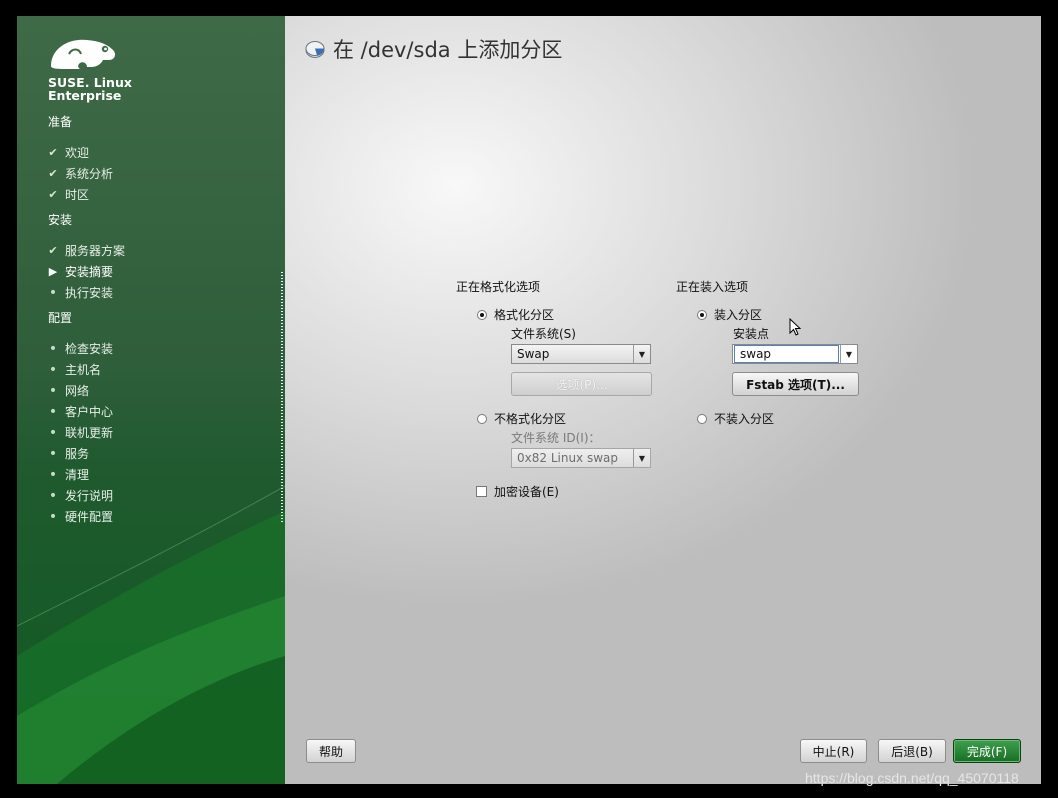  What do you see at coordinates (795, 354) in the screenshot?
I see `mount-point-input: swap ▼` at bounding box center [795, 354].